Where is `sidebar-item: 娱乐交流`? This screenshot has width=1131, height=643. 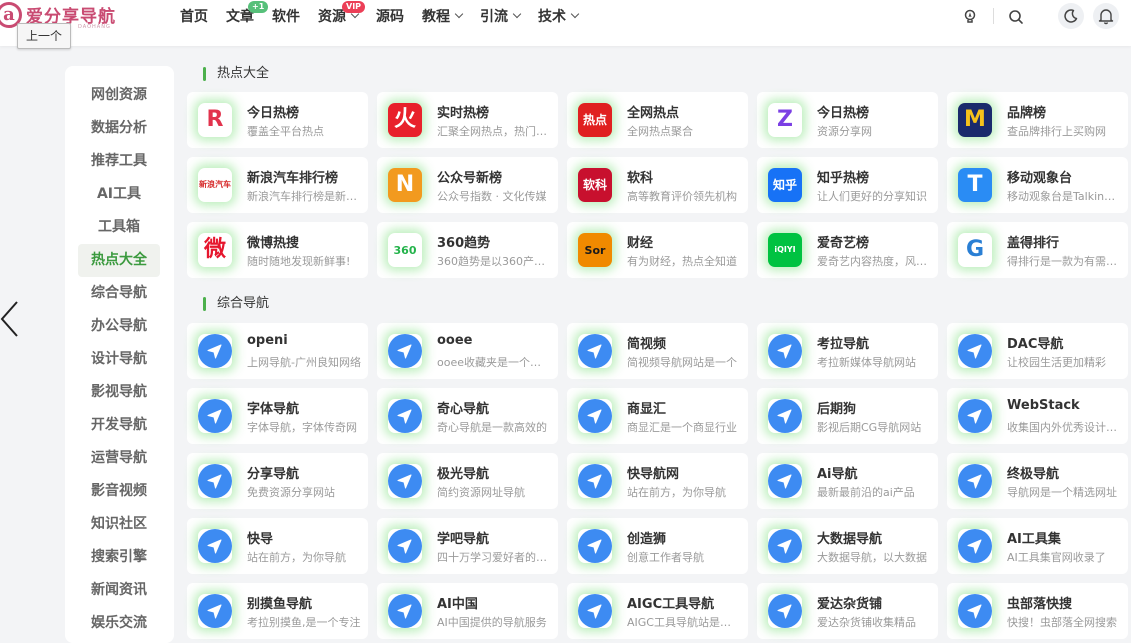
sidebar-item: 娱乐交流 is located at coordinates (119, 623).